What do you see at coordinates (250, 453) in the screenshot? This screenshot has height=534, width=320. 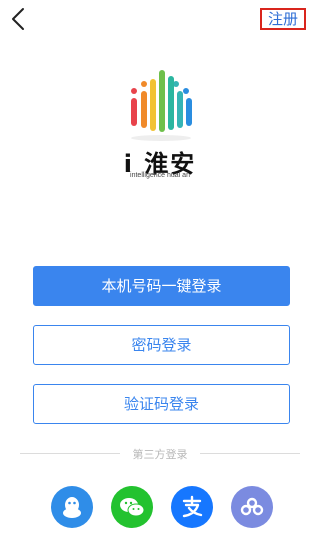 I see `divider-right` at bounding box center [250, 453].